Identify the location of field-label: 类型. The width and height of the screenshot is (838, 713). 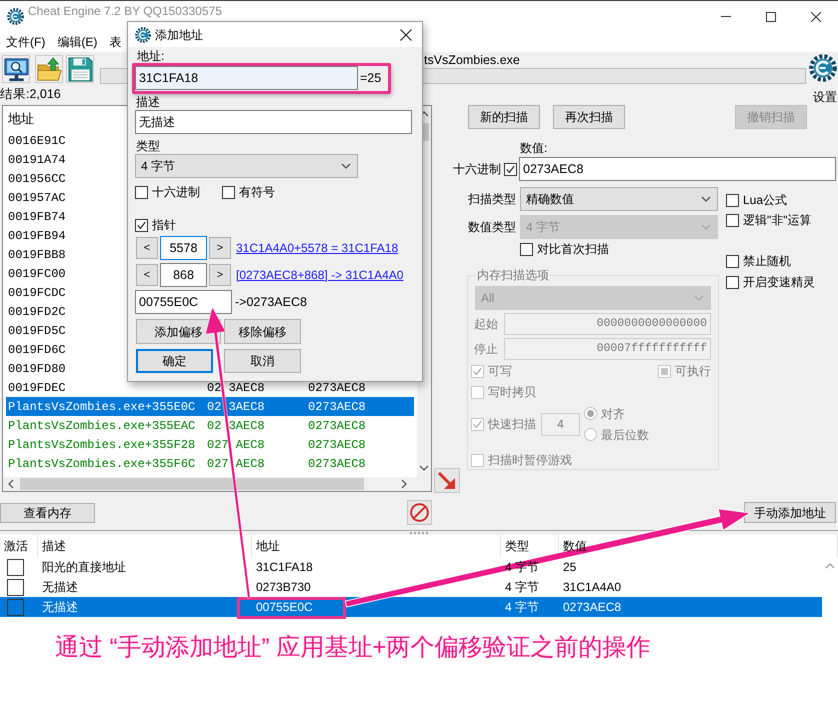
(148, 146).